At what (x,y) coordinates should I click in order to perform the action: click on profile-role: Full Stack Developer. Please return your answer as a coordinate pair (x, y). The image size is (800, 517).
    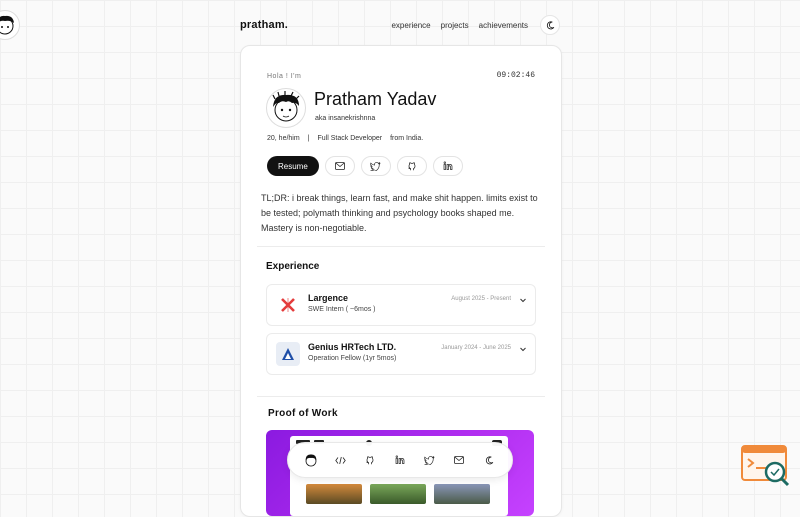
    Looking at the image, I should click on (350, 138).